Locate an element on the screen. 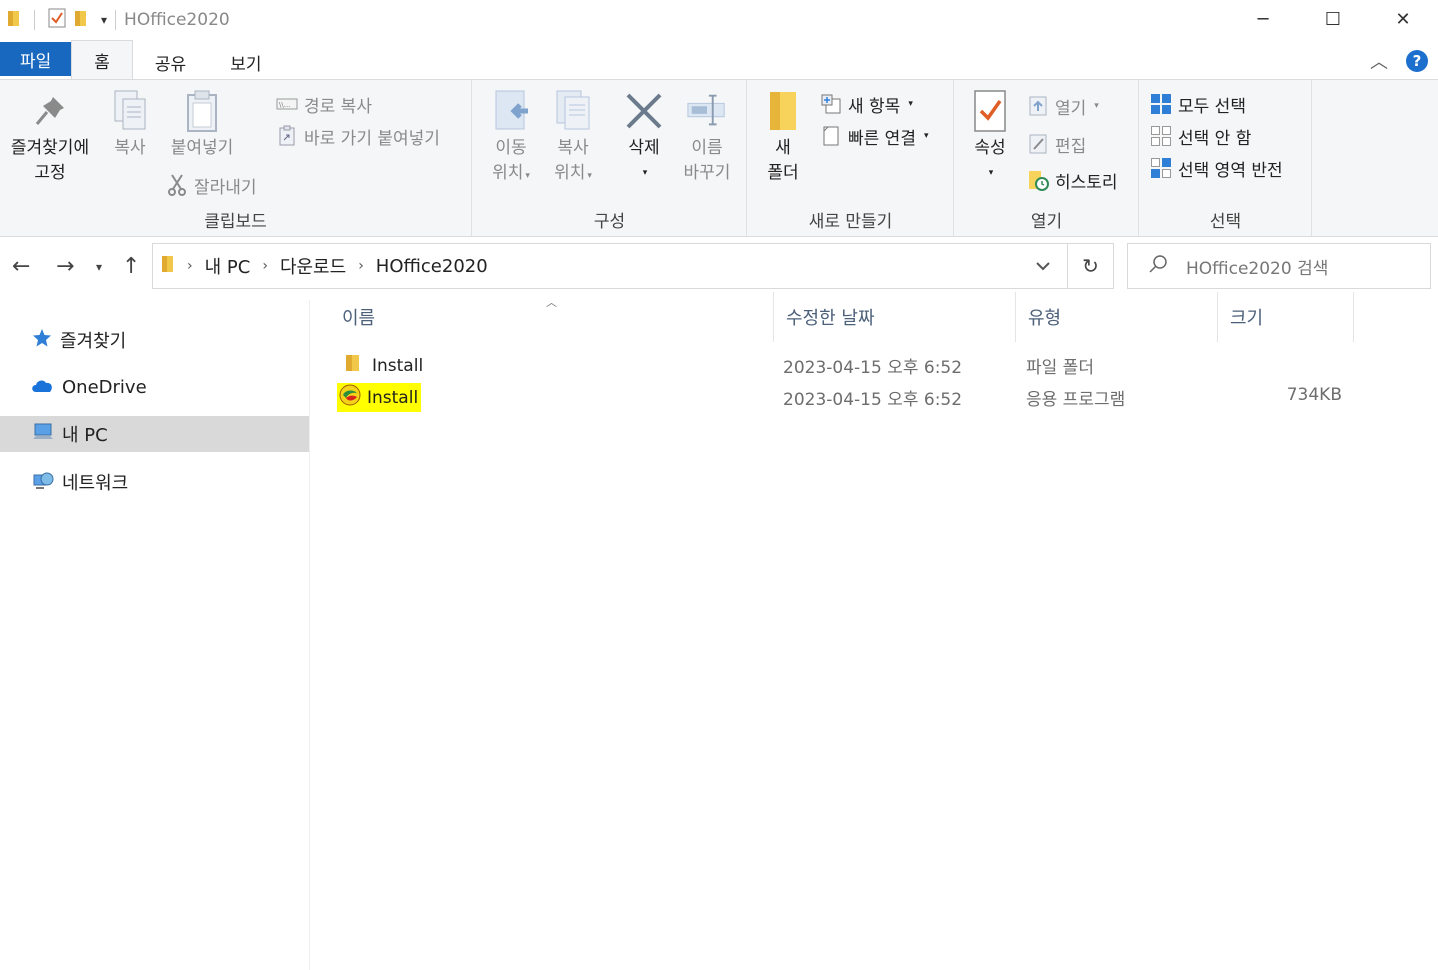  tab-home: 홈 is located at coordinates (102, 60).